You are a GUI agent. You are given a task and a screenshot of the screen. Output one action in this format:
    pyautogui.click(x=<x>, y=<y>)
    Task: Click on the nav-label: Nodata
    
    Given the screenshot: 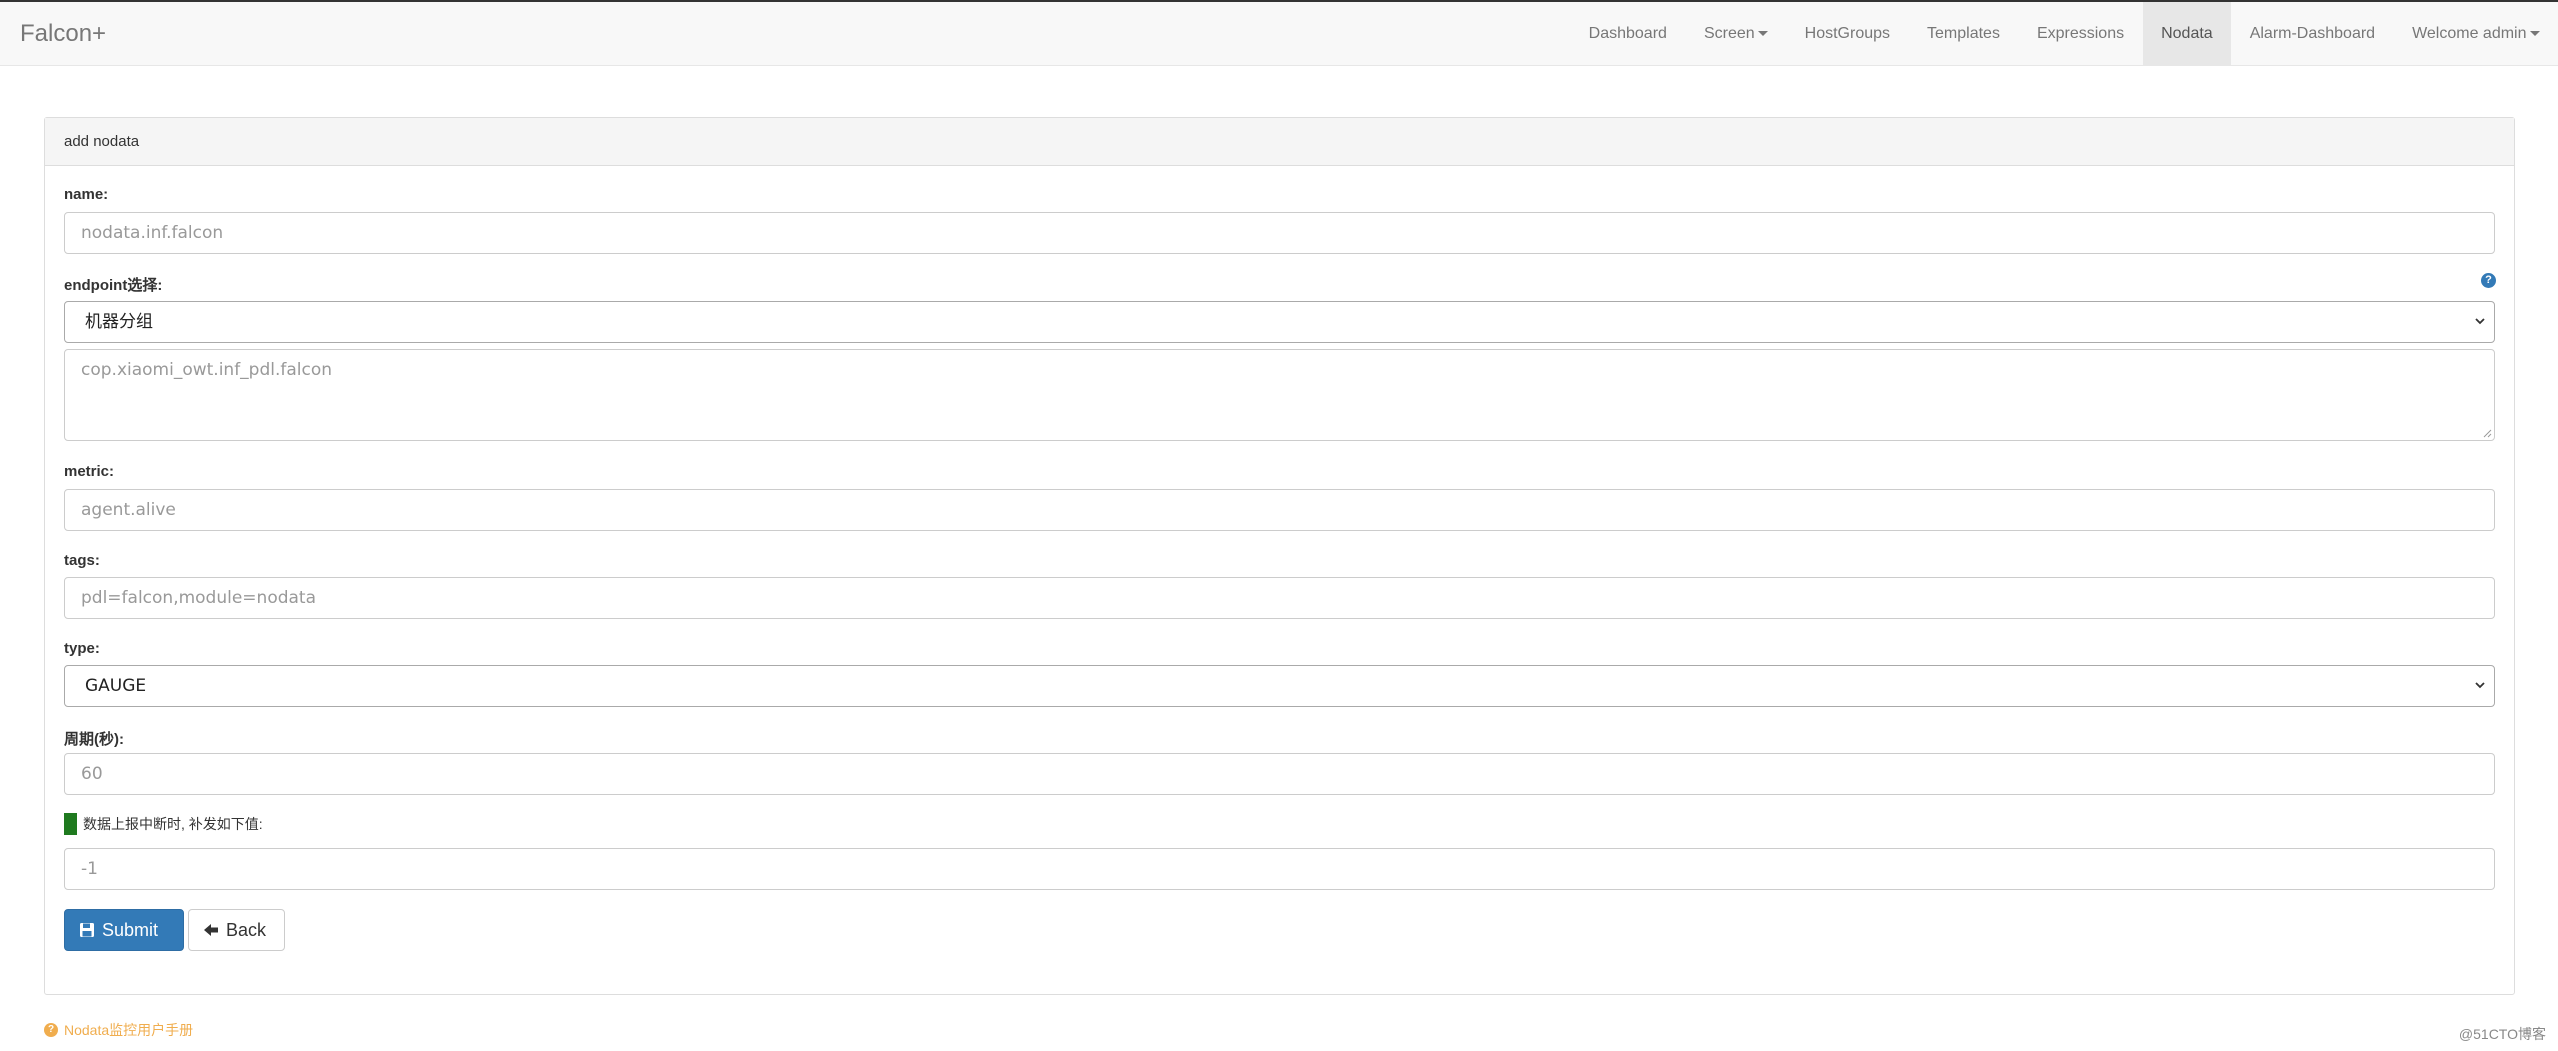 What is the action you would take?
    pyautogui.click(x=2187, y=33)
    